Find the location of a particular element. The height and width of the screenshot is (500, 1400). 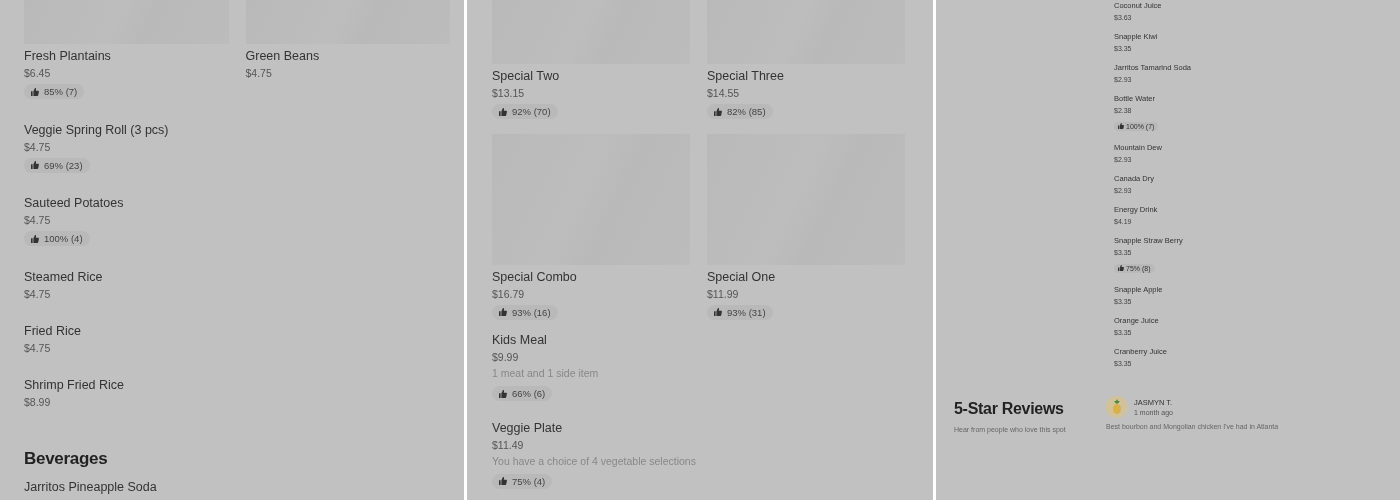

item-price: $16.79 is located at coordinates (509, 293).